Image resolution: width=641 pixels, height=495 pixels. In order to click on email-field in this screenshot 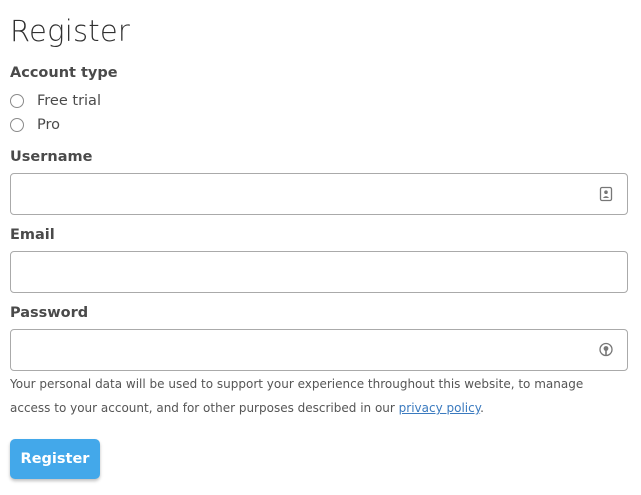, I will do `click(319, 272)`.